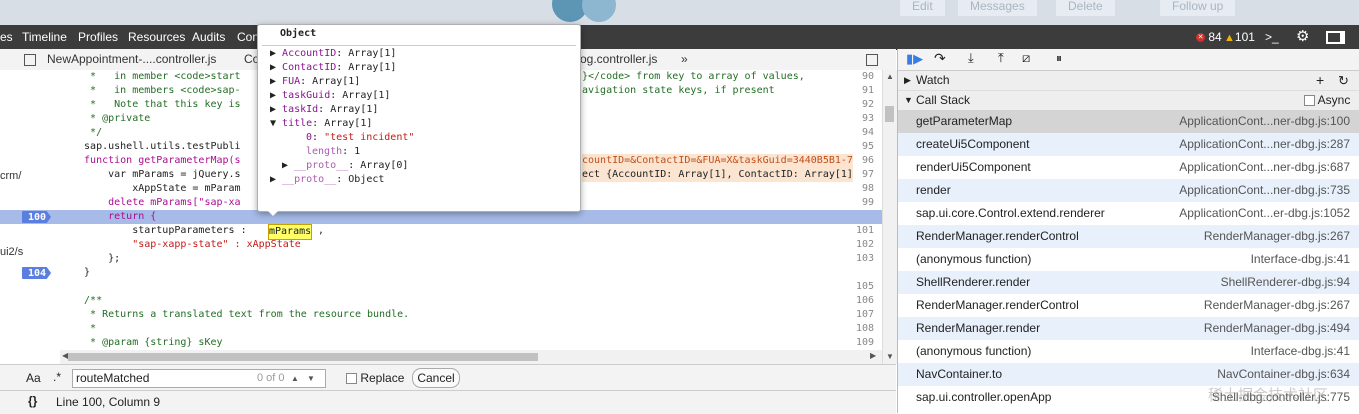 This screenshot has height=414, width=1359. What do you see at coordinates (32, 401) in the screenshot?
I see `pretty-print-button: {}` at bounding box center [32, 401].